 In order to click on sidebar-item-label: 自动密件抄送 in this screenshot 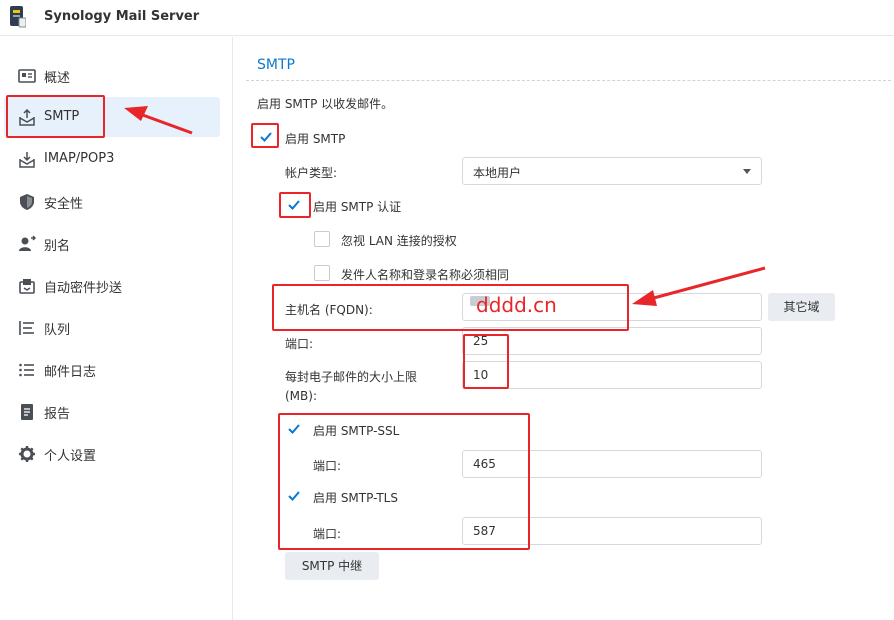, I will do `click(83, 288)`.